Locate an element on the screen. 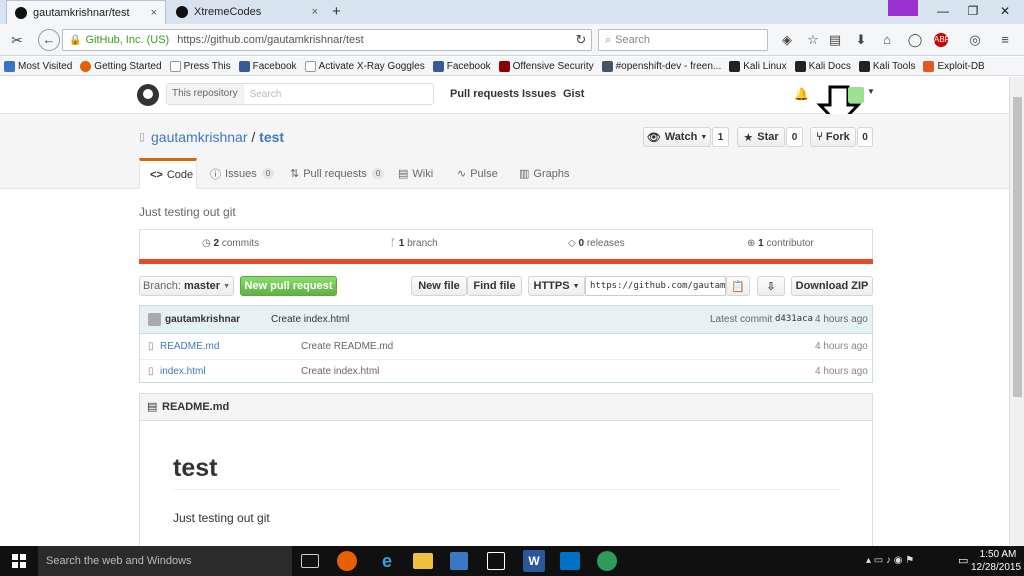  close-window-button: ✕ is located at coordinates (1005, 11).